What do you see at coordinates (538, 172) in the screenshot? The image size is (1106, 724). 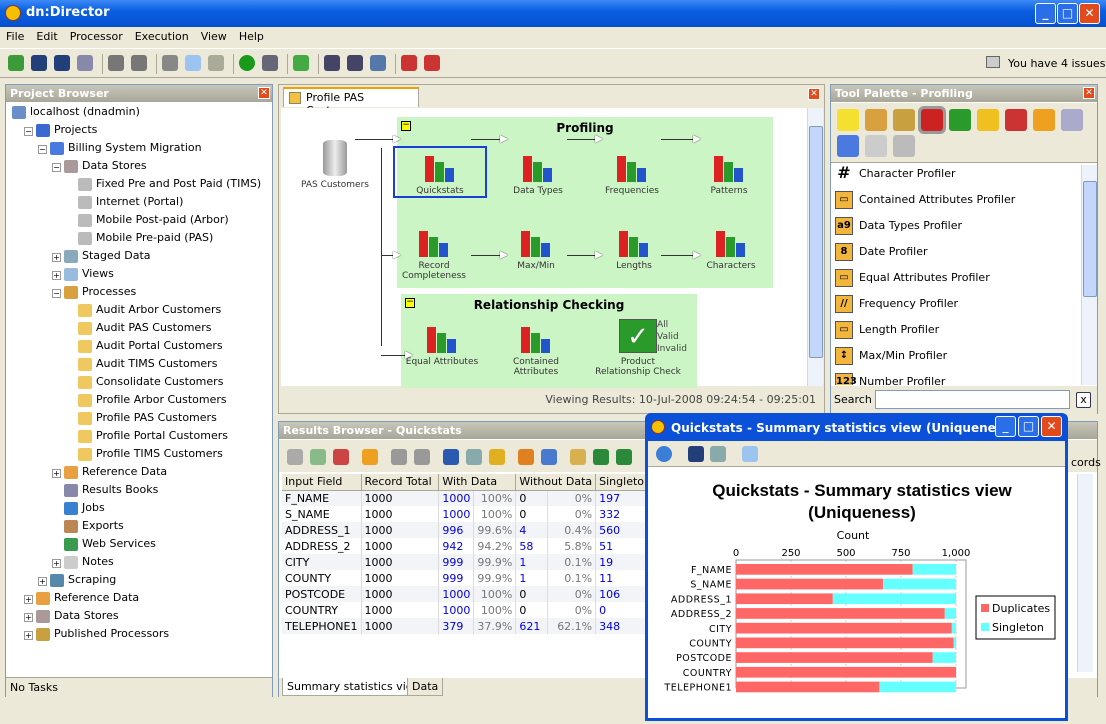 I see `processor-node: Data Types` at bounding box center [538, 172].